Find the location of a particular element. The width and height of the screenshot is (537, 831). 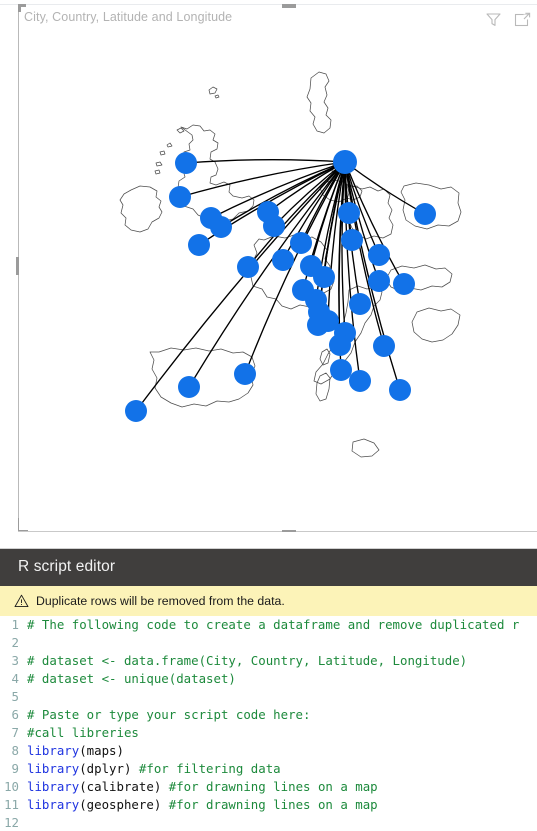

code-line: 8 library(maps) is located at coordinates (268, 751).